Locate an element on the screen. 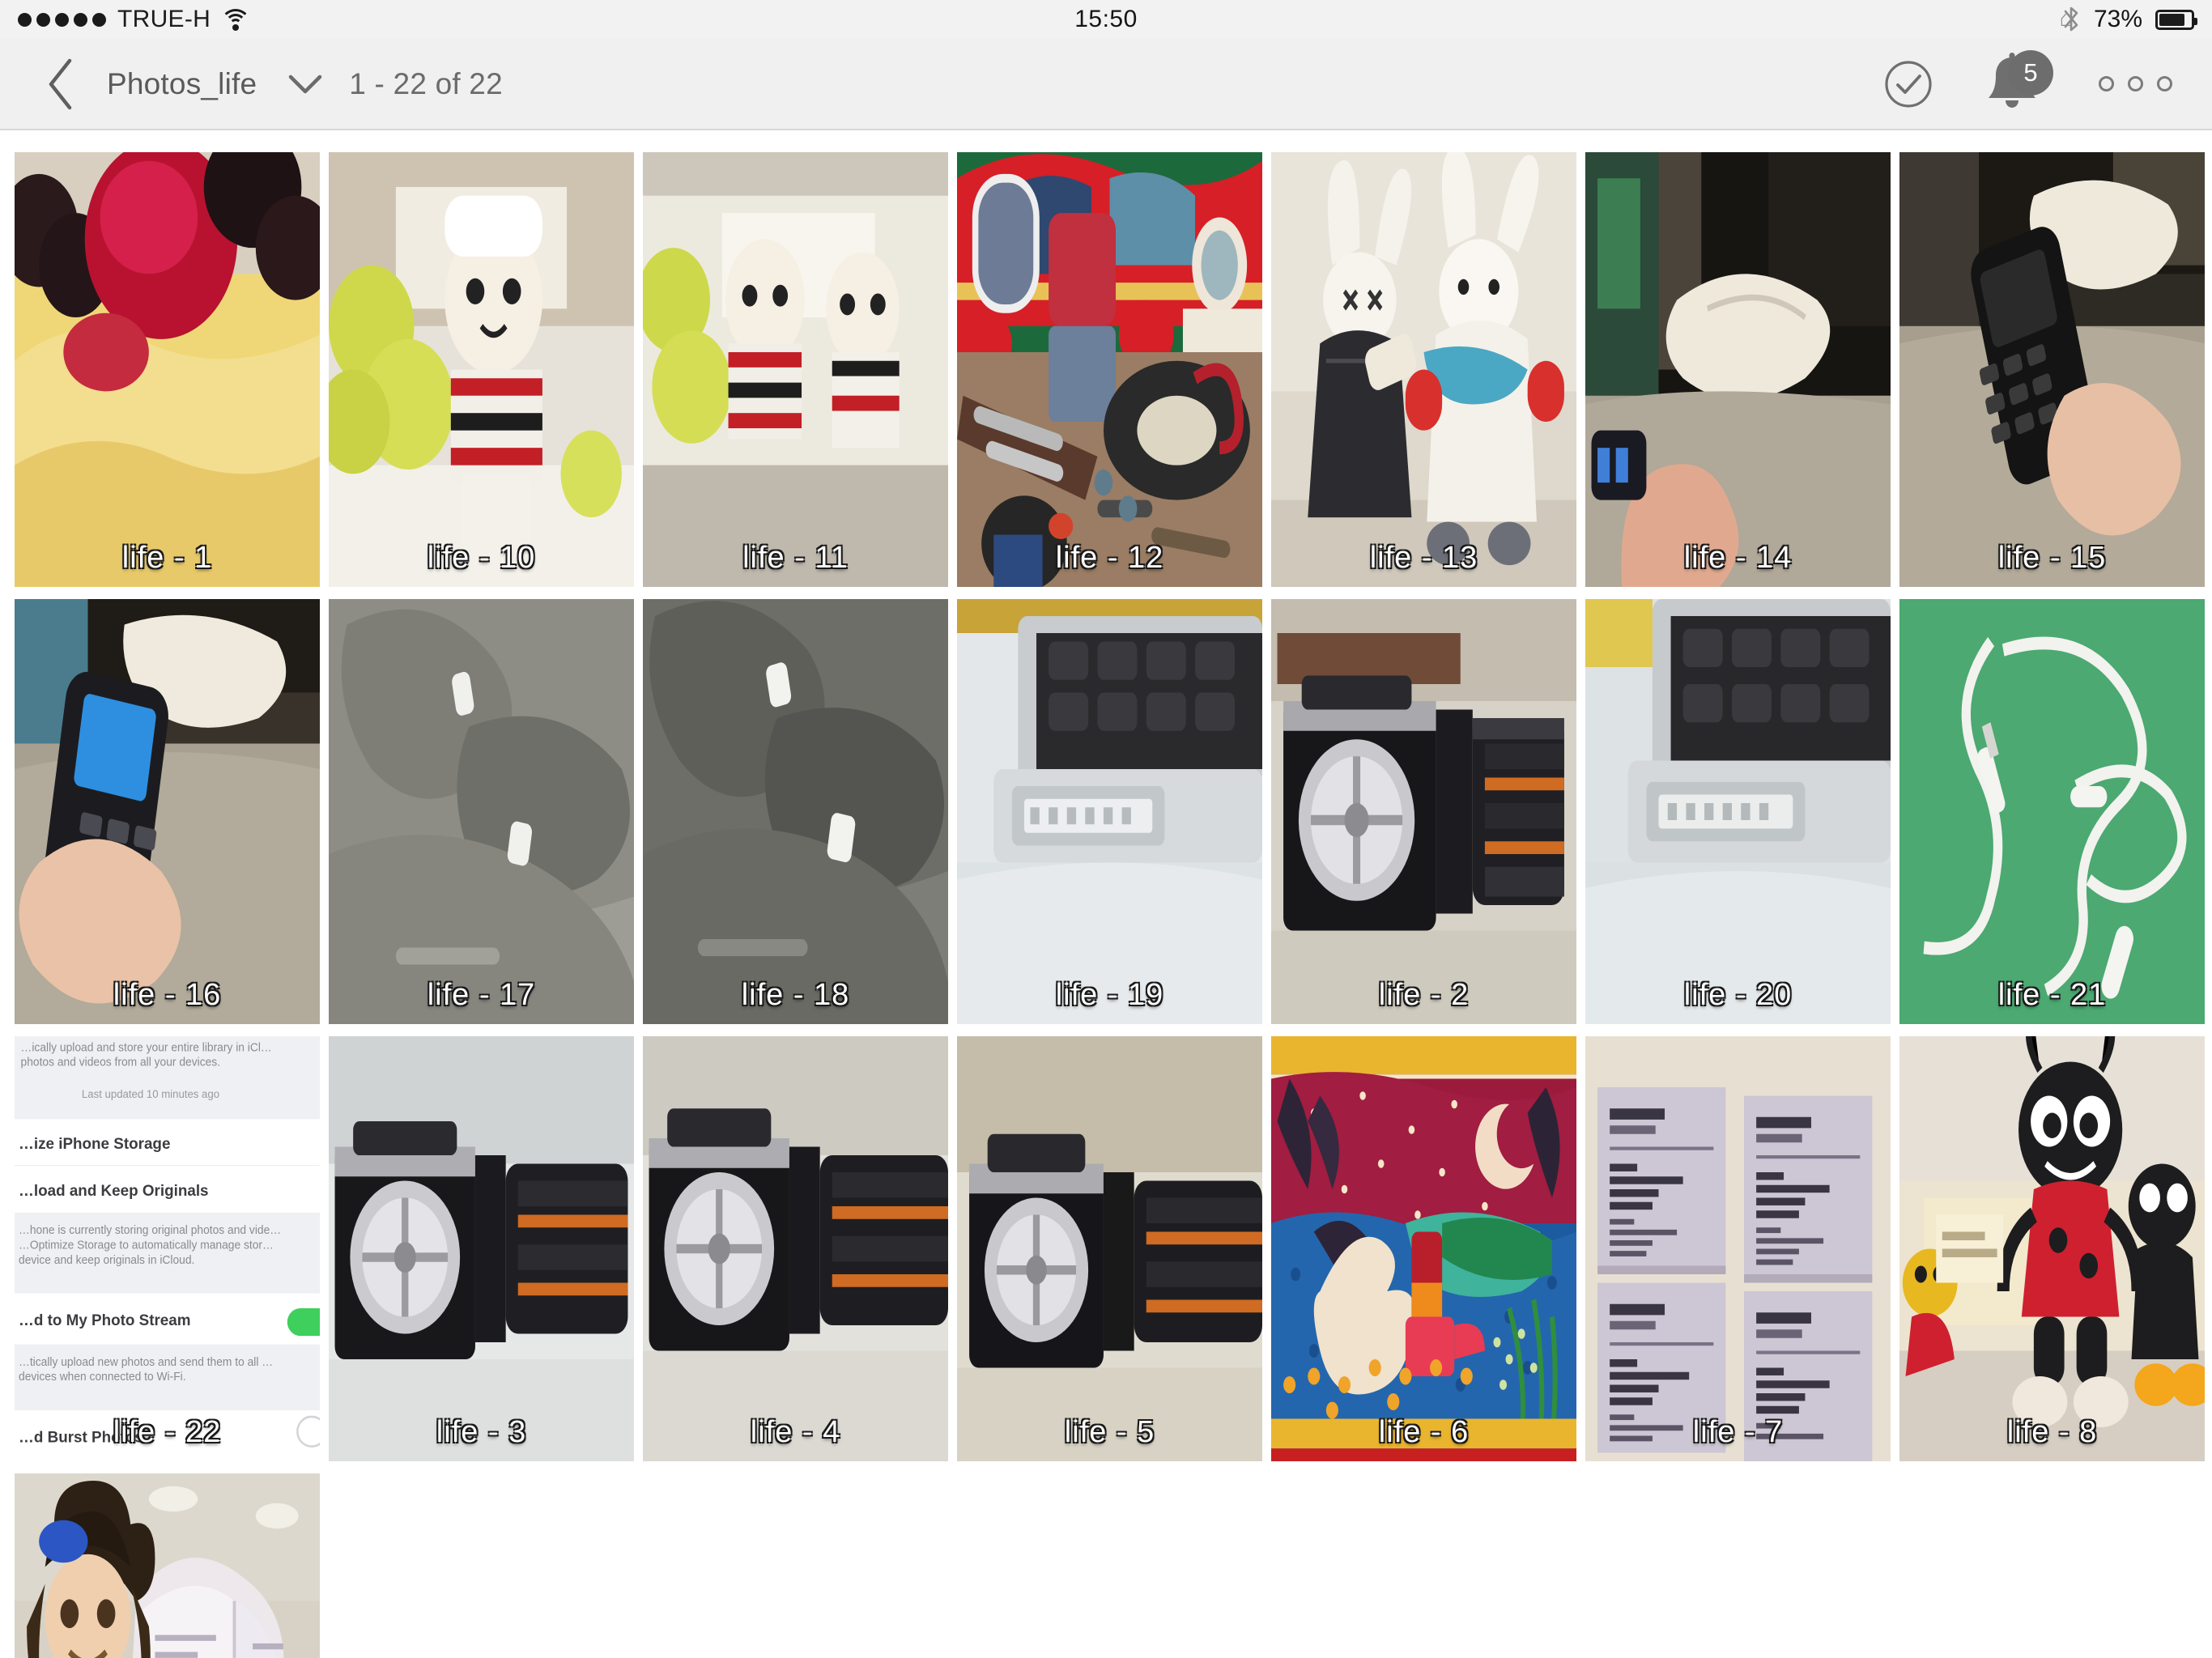 The width and height of the screenshot is (2212, 1658). photo-thumbnail-laptop-port-b is located at coordinates (1738, 811).